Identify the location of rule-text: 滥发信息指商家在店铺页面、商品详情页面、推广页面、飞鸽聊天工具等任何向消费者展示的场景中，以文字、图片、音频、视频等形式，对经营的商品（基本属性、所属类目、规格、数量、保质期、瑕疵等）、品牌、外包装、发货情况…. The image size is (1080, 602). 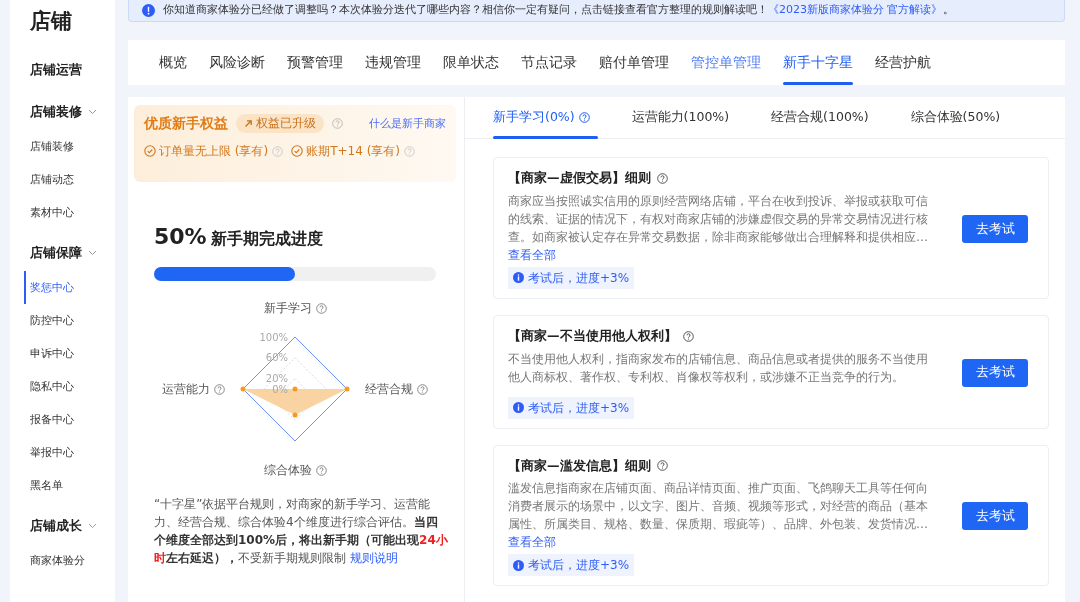
(718, 507).